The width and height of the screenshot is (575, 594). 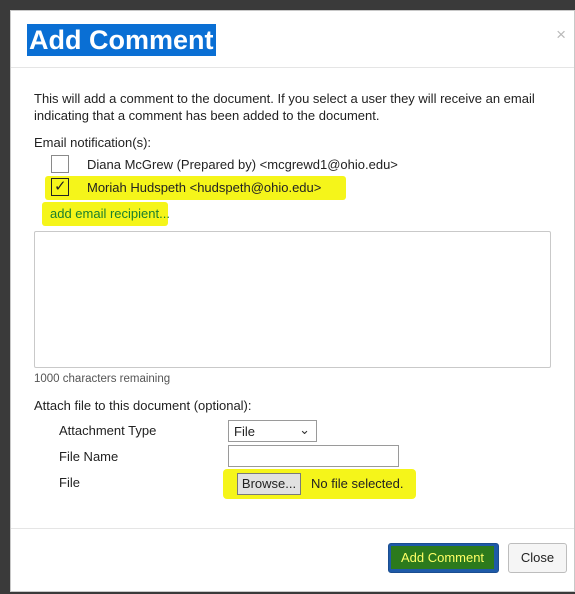 What do you see at coordinates (121, 40) in the screenshot?
I see `dialog-title: Add Comment` at bounding box center [121, 40].